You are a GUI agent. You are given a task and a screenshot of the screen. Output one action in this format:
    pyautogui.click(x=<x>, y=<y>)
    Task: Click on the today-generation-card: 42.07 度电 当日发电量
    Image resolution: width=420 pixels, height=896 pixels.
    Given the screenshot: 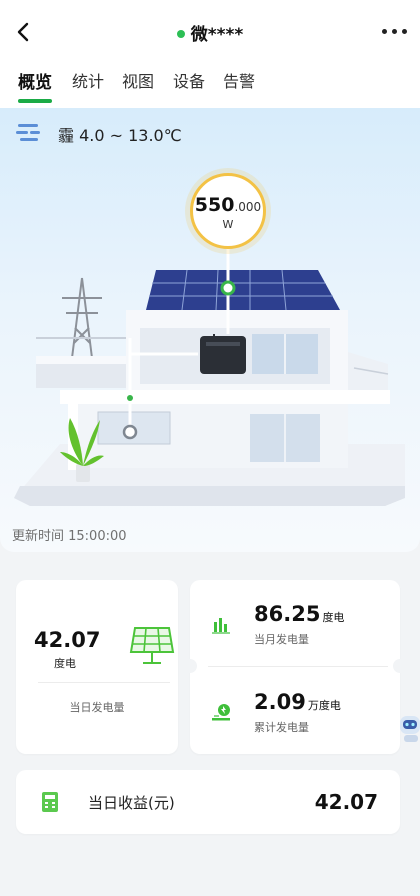 What is the action you would take?
    pyautogui.click(x=97, y=667)
    